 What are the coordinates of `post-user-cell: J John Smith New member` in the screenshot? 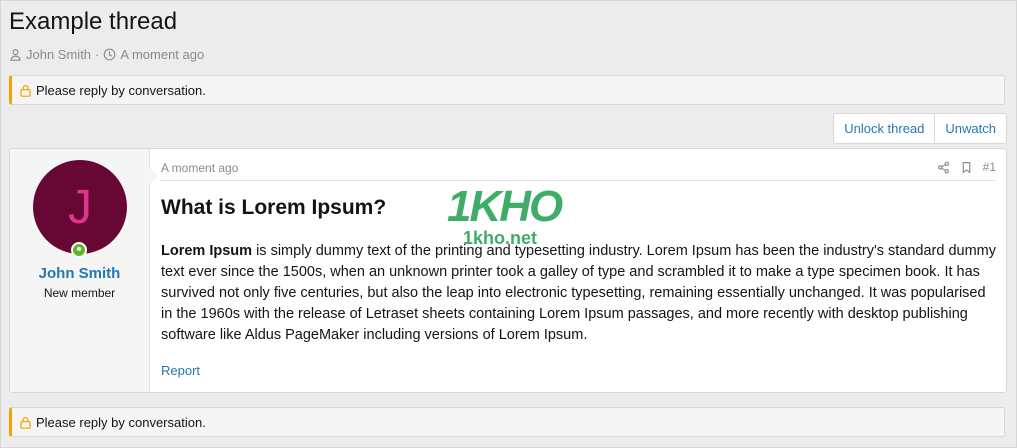 It's located at (80, 270).